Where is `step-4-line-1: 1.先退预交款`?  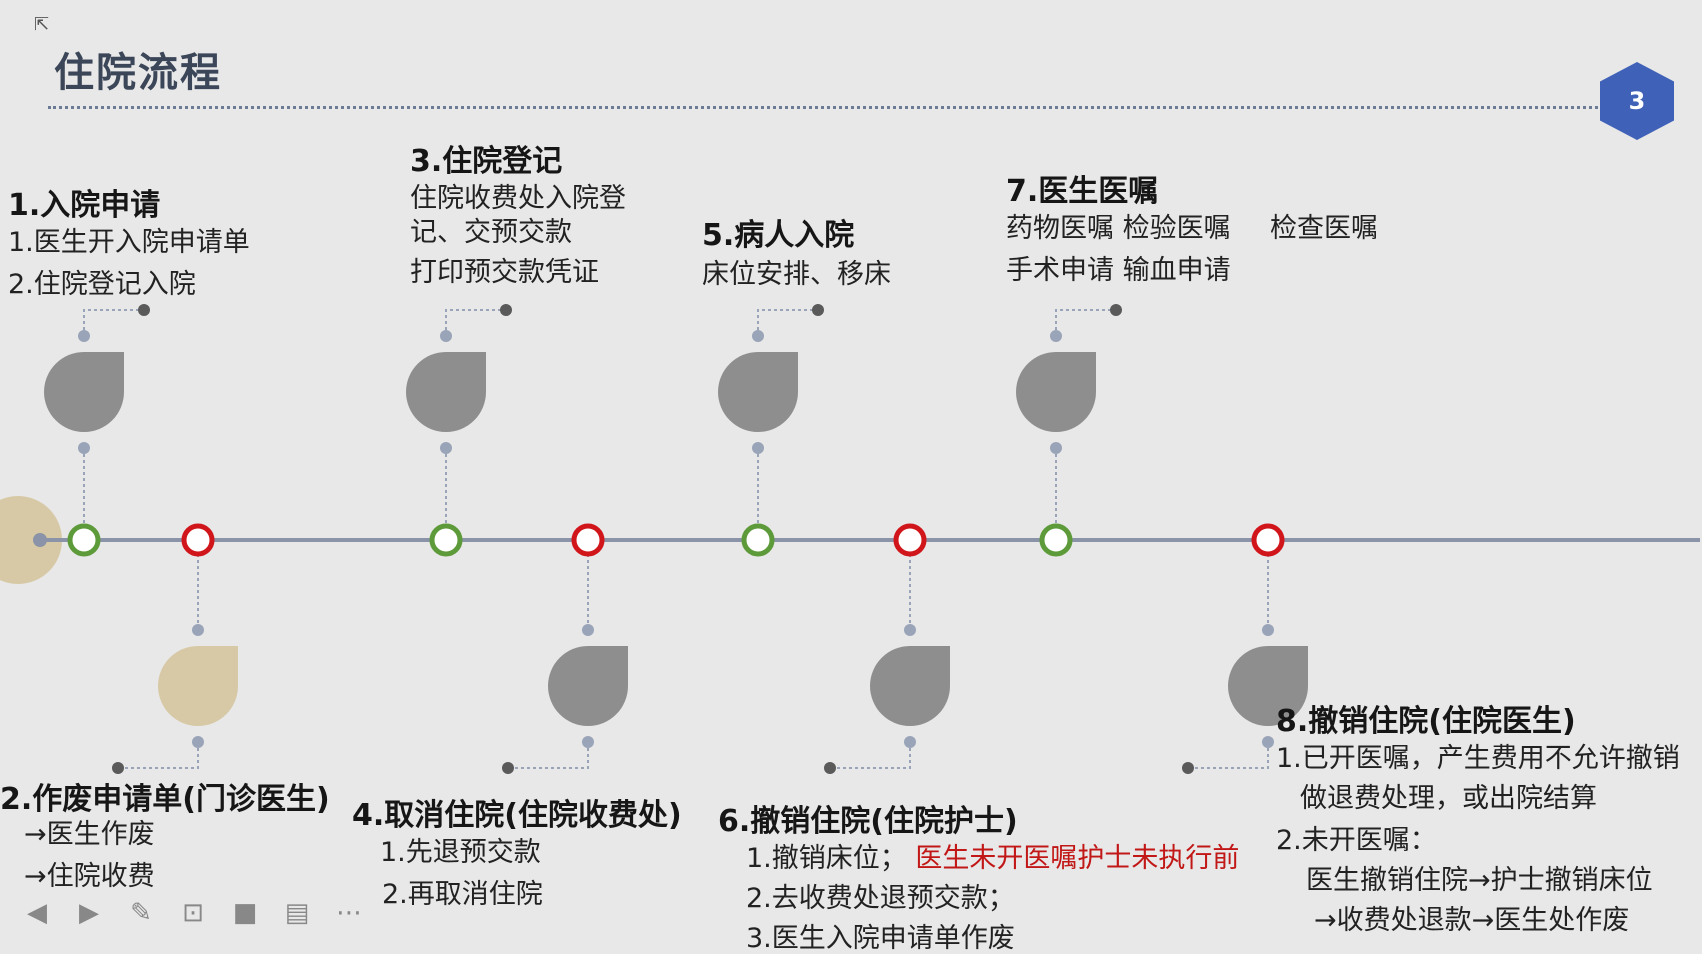 step-4-line-1: 1.先退预交款 is located at coordinates (460, 852).